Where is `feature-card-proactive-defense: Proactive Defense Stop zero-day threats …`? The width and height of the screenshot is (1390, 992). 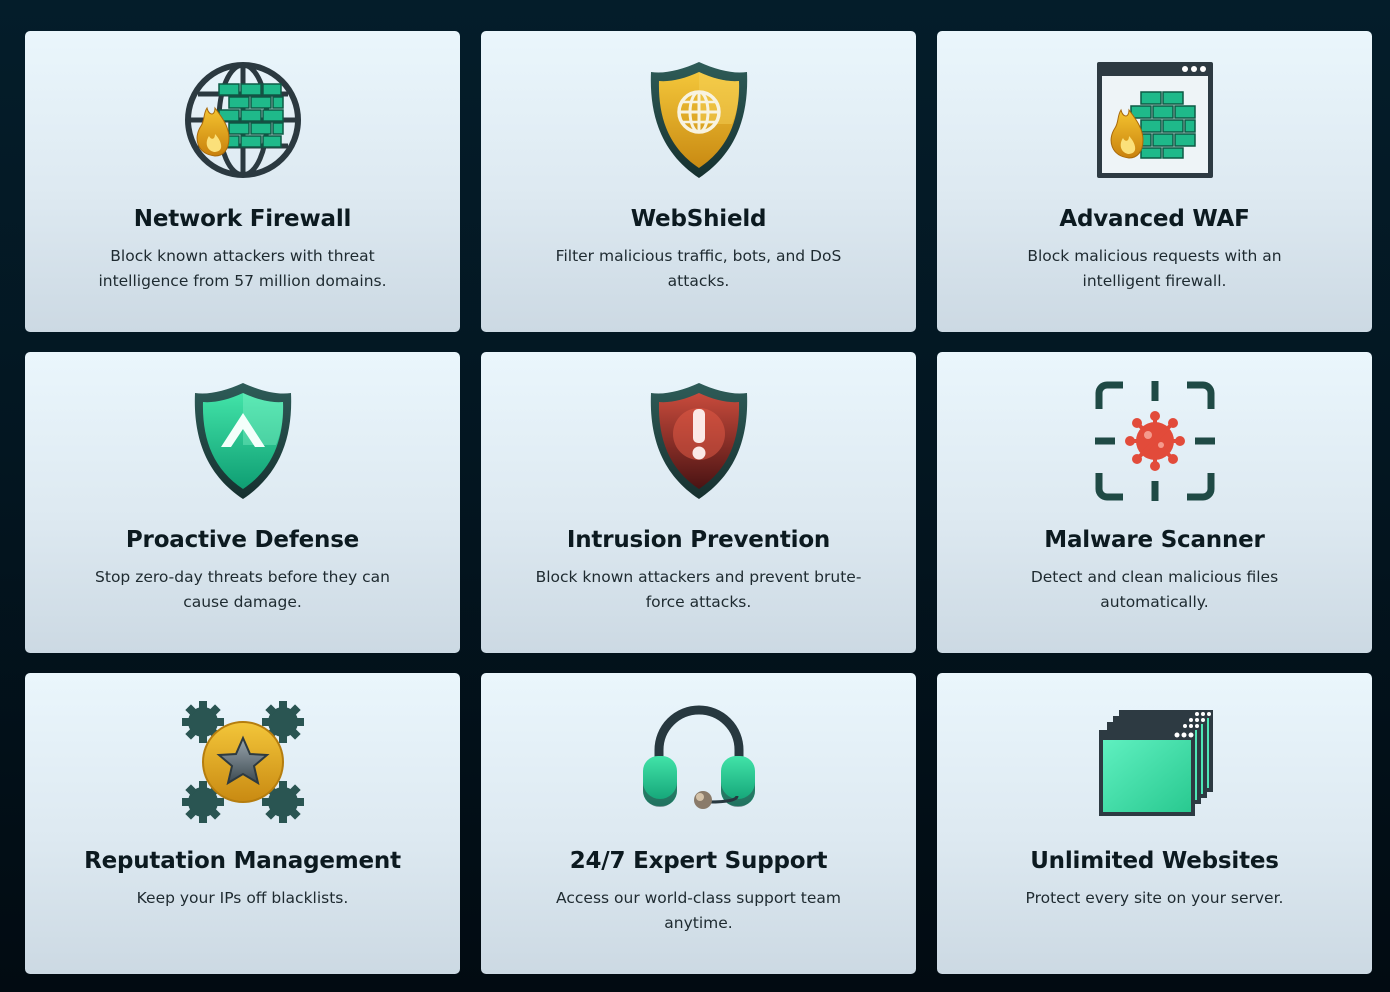
feature-card-proactive-defense: Proactive Defense Stop zero-day threats … is located at coordinates (242, 502).